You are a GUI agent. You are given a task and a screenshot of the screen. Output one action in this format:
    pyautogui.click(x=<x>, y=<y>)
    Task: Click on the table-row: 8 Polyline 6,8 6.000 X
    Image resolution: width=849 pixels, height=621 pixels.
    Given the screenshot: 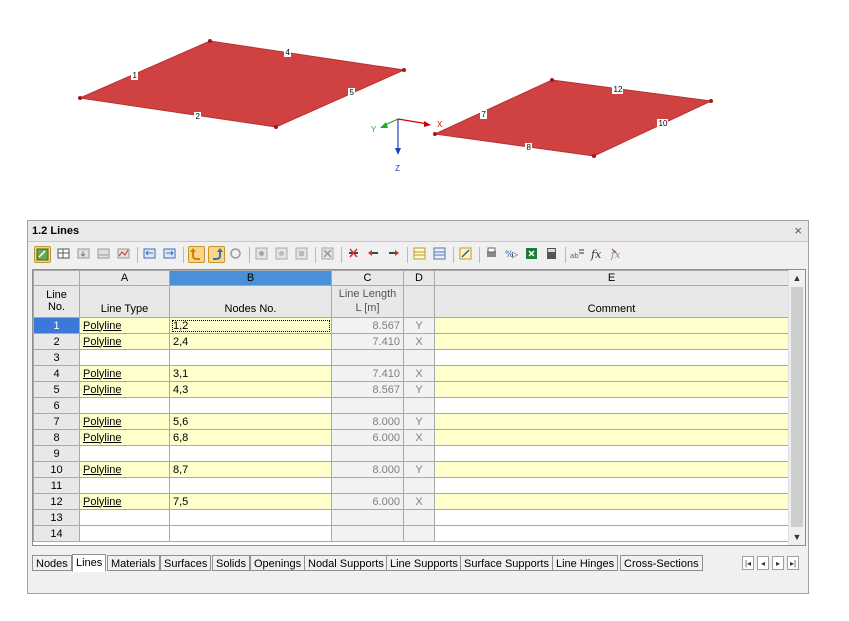 What is the action you would take?
    pyautogui.click(x=411, y=437)
    